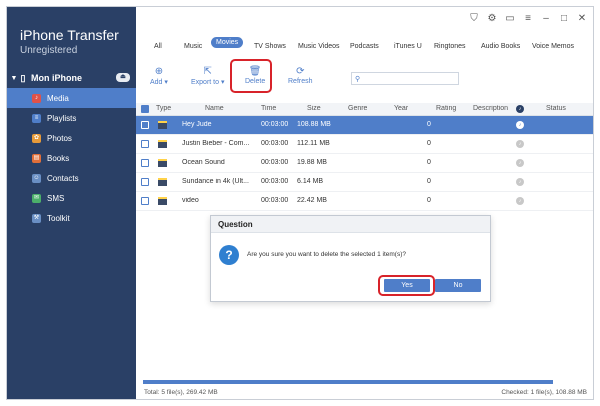 The width and height of the screenshot is (600, 406). Describe the element at coordinates (71, 198) in the screenshot. I see `sidebar-item-sms: ✉ SMS` at that location.